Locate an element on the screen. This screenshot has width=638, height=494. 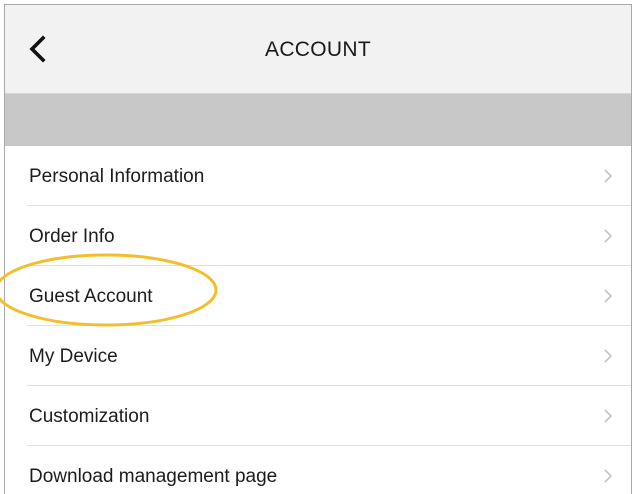
menu-item-label: Personal Information is located at coordinates (117, 176).